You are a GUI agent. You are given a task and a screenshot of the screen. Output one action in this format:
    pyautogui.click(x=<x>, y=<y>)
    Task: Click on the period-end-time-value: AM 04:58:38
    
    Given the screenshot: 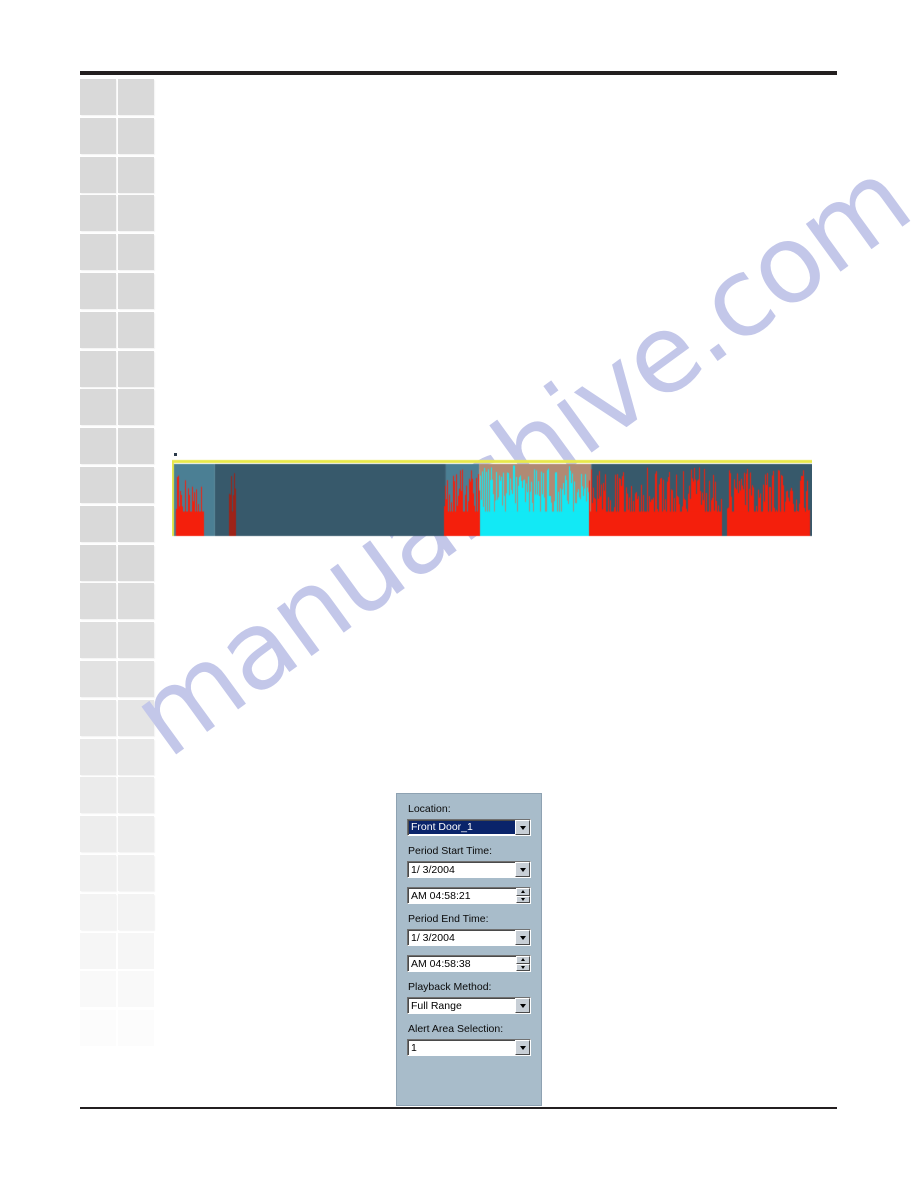 What is the action you would take?
    pyautogui.click(x=462, y=964)
    